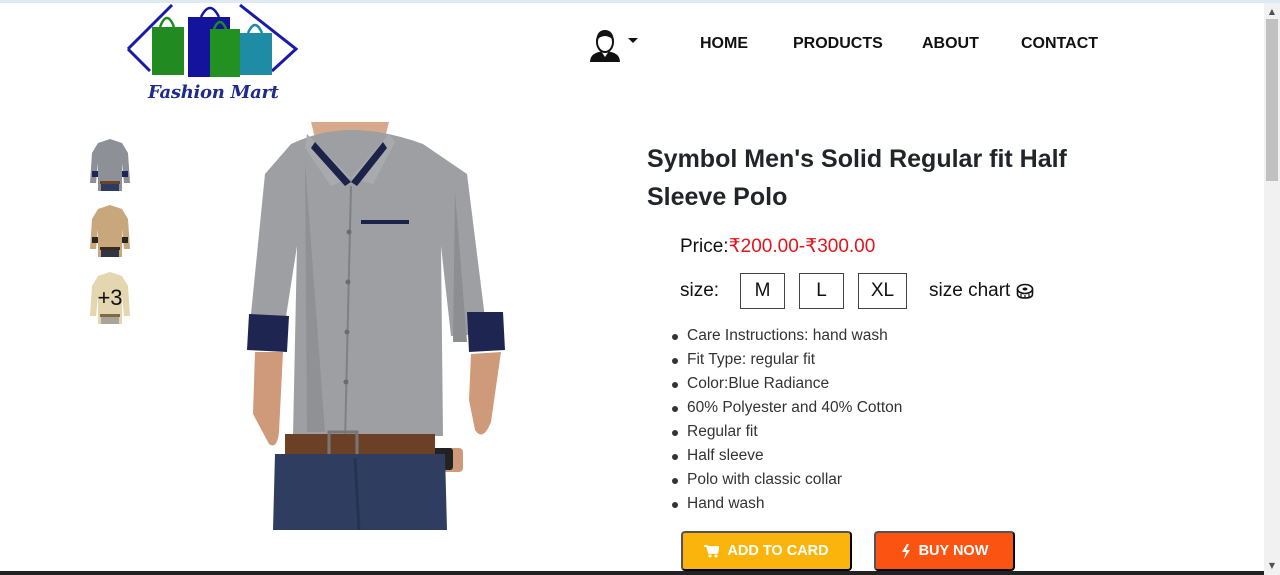  I want to click on product-price: Price:₹200.00-₹300.00, so click(777, 246).